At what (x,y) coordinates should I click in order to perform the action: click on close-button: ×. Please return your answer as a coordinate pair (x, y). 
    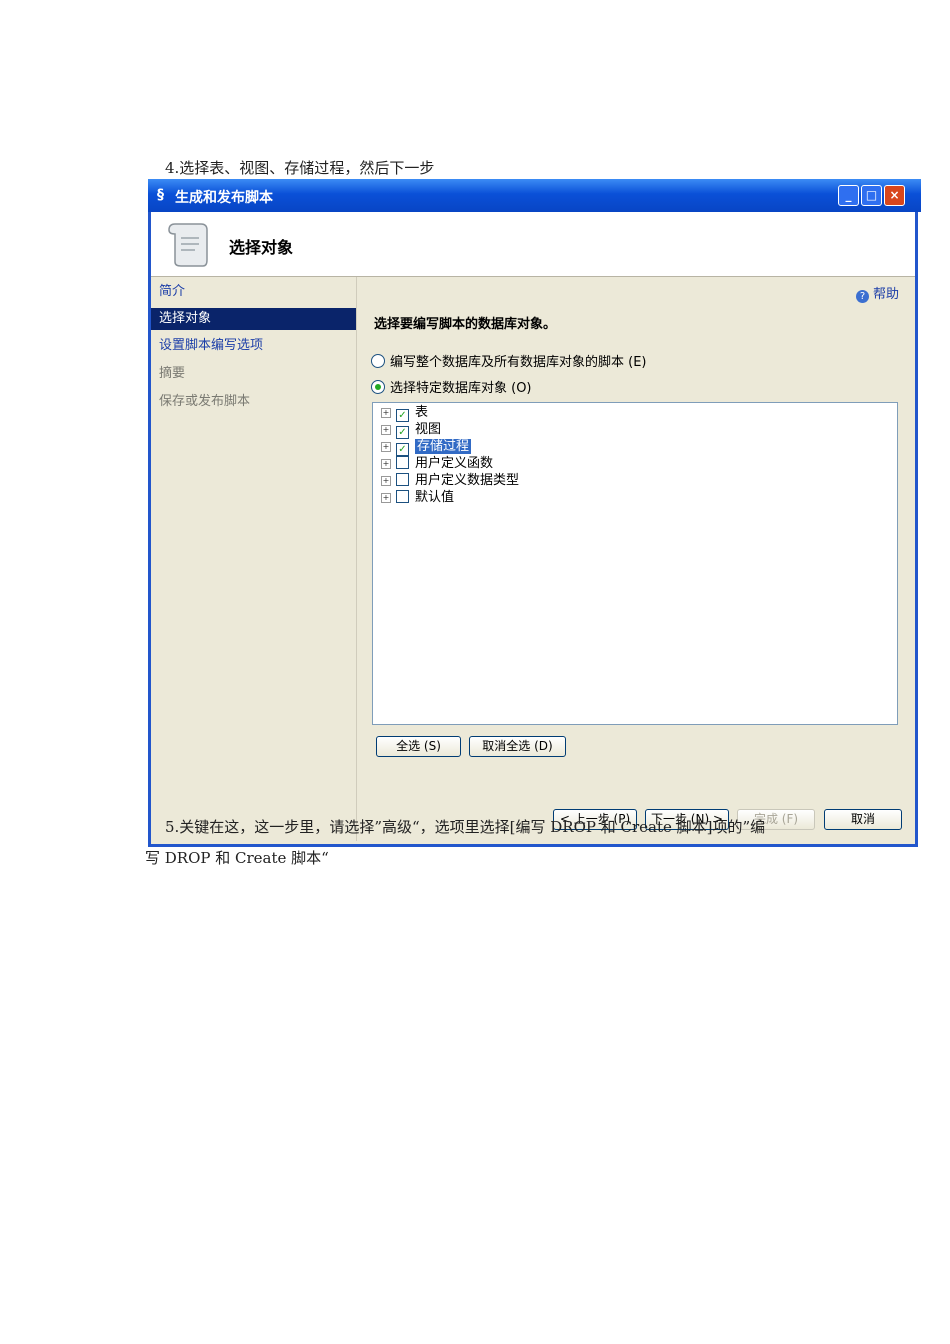
    Looking at the image, I should click on (894, 195).